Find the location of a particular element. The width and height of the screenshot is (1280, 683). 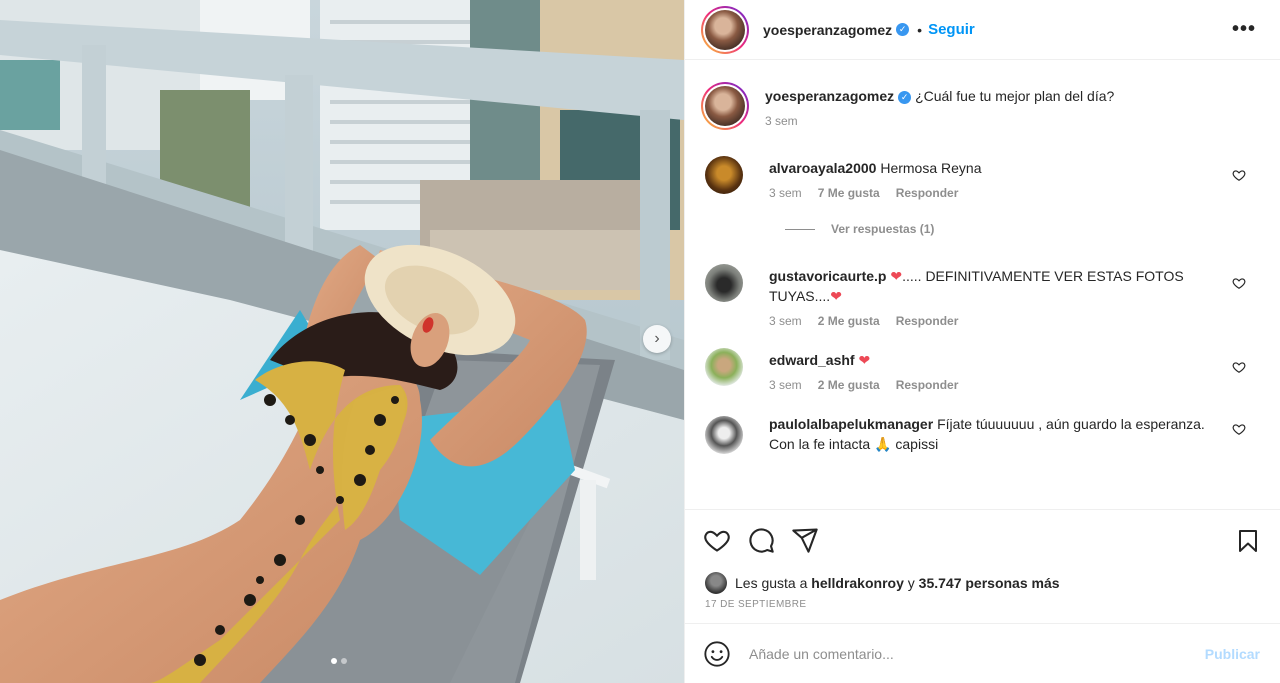

caption-time: 3 sem is located at coordinates (781, 121).